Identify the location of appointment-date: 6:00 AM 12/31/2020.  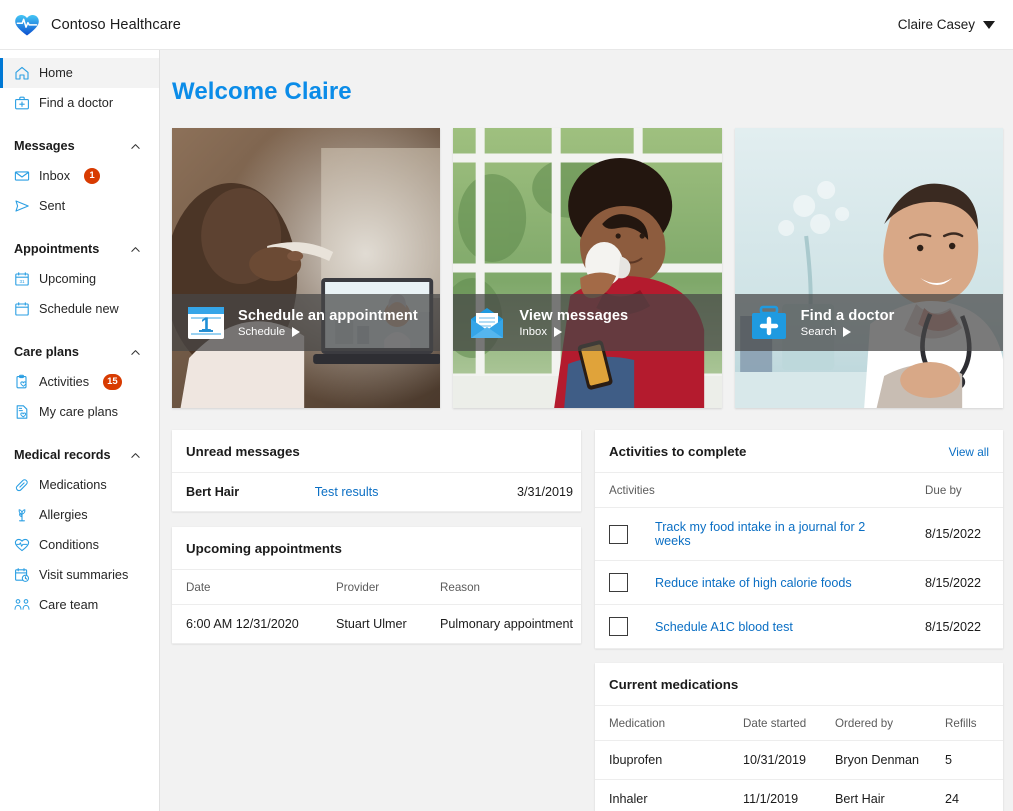
(247, 624).